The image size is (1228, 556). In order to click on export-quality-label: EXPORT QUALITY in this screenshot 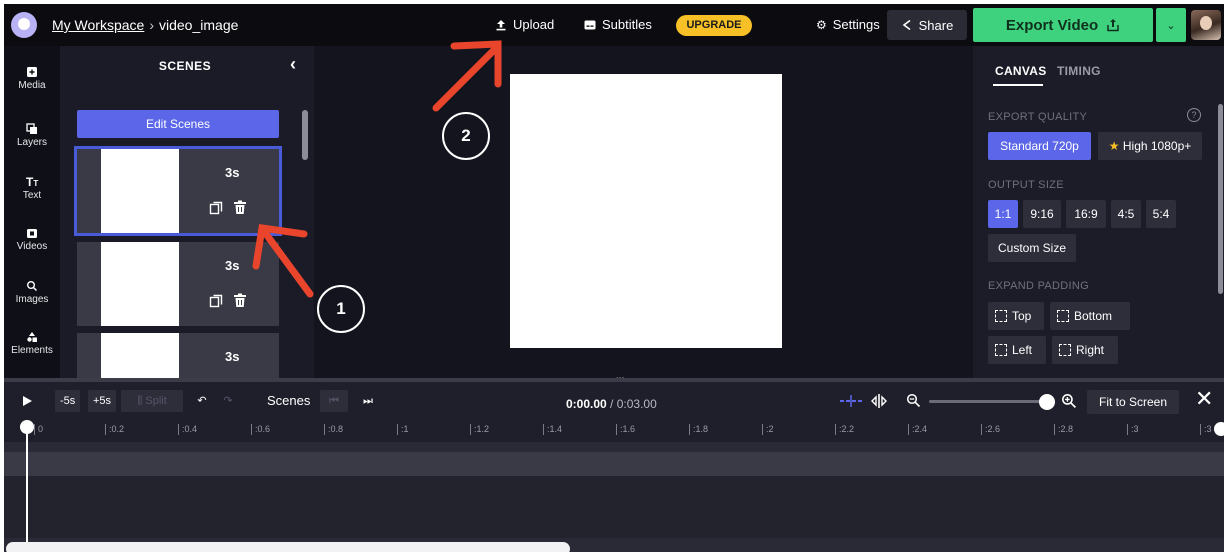, I will do `click(1038, 117)`.